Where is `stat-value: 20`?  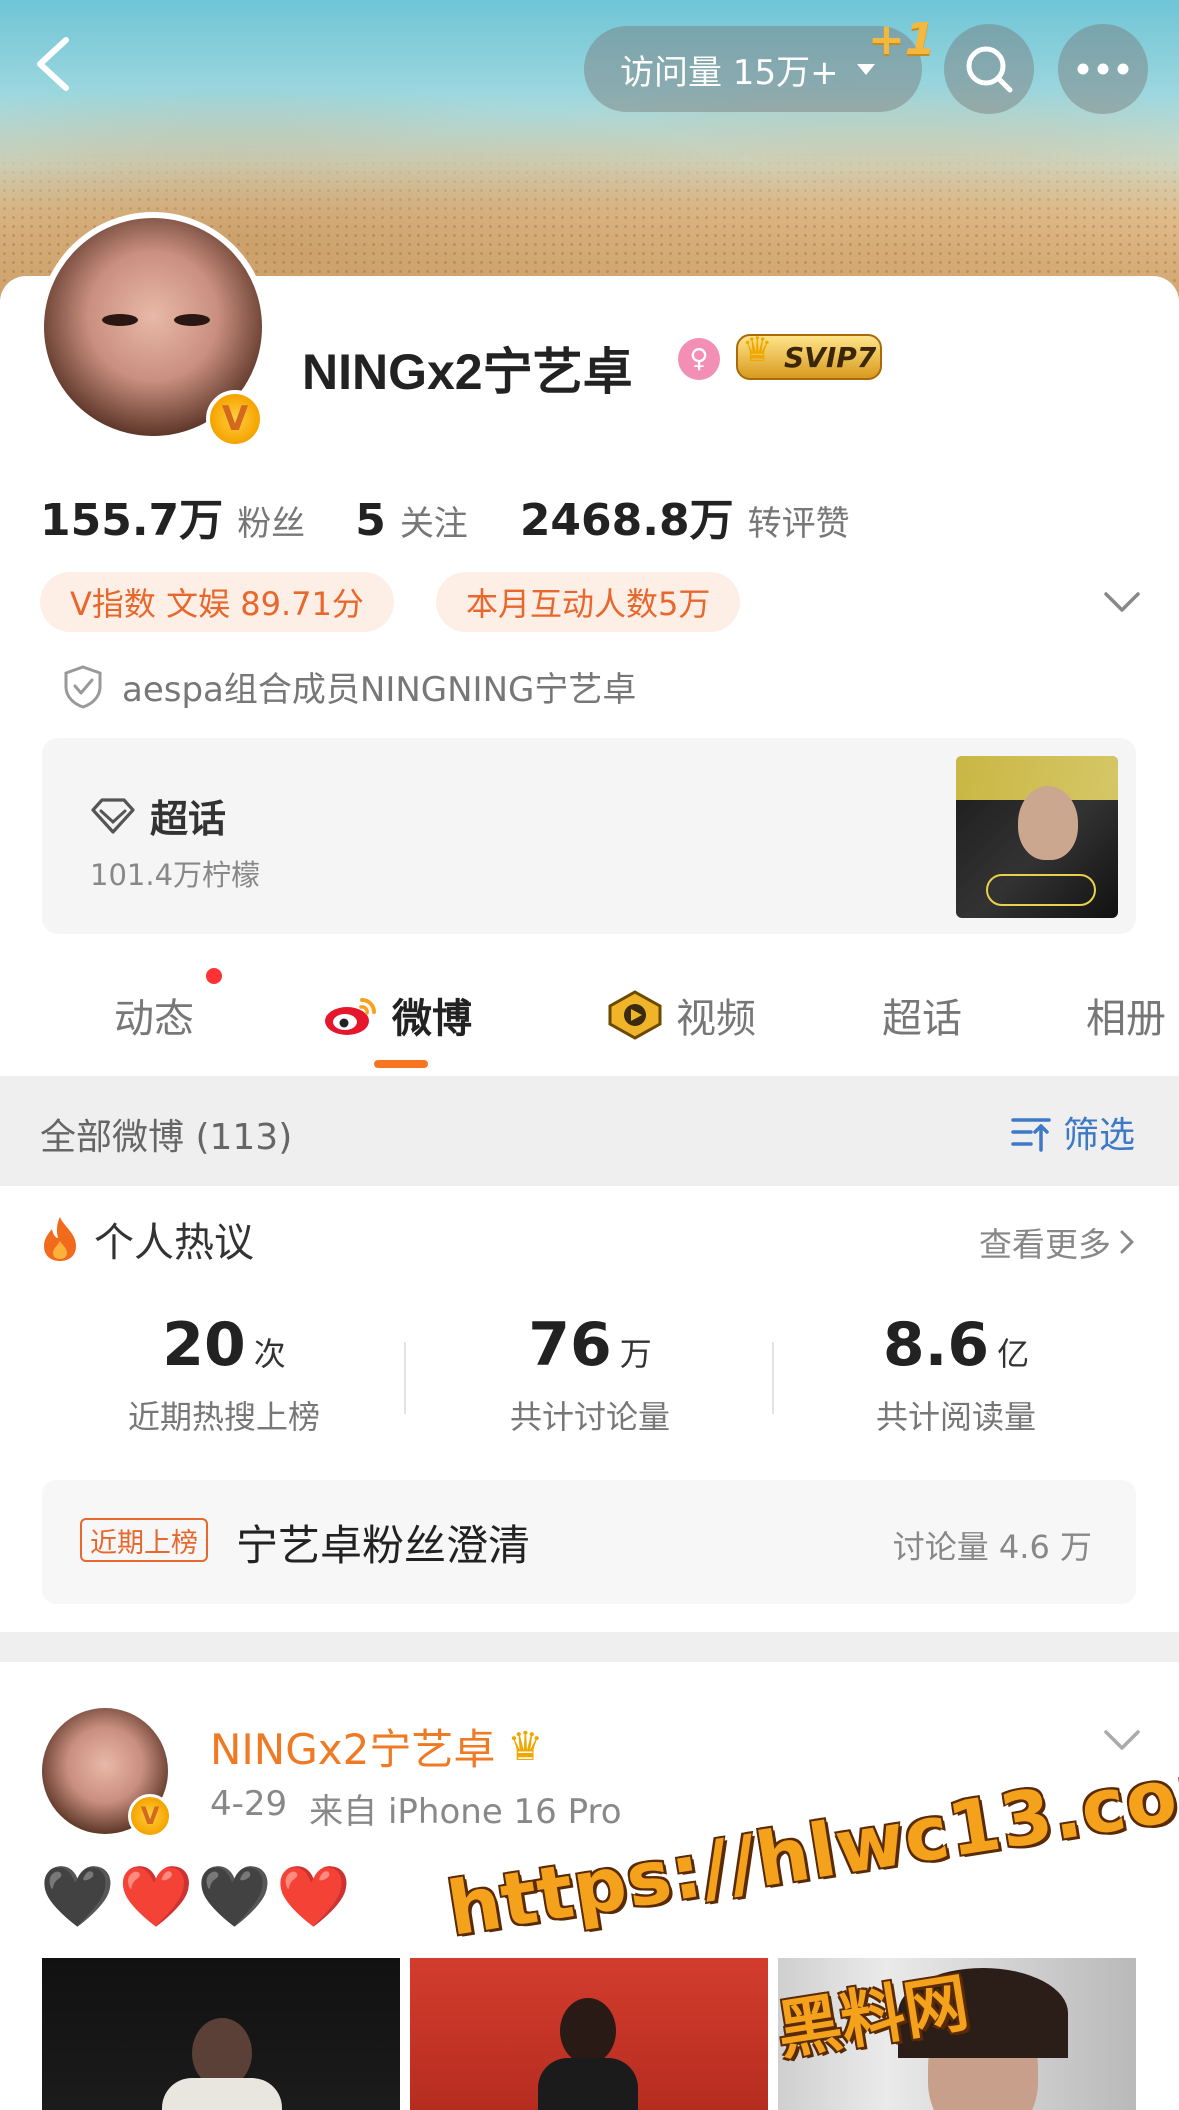
stat-value: 20 is located at coordinates (204, 1345).